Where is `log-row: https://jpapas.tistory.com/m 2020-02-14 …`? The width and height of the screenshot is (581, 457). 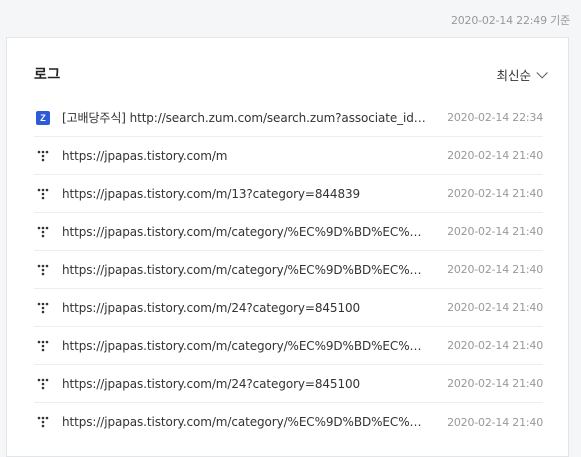
log-row: https://jpapas.tistory.com/m 2020-02-14 … is located at coordinates (288, 156).